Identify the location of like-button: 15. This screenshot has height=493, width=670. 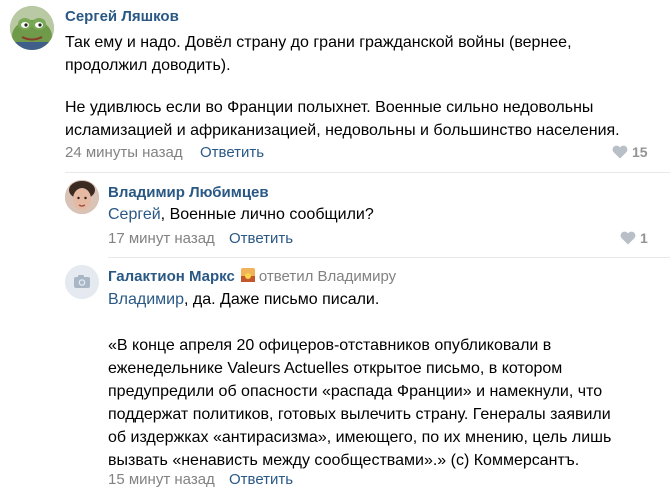
(630, 152).